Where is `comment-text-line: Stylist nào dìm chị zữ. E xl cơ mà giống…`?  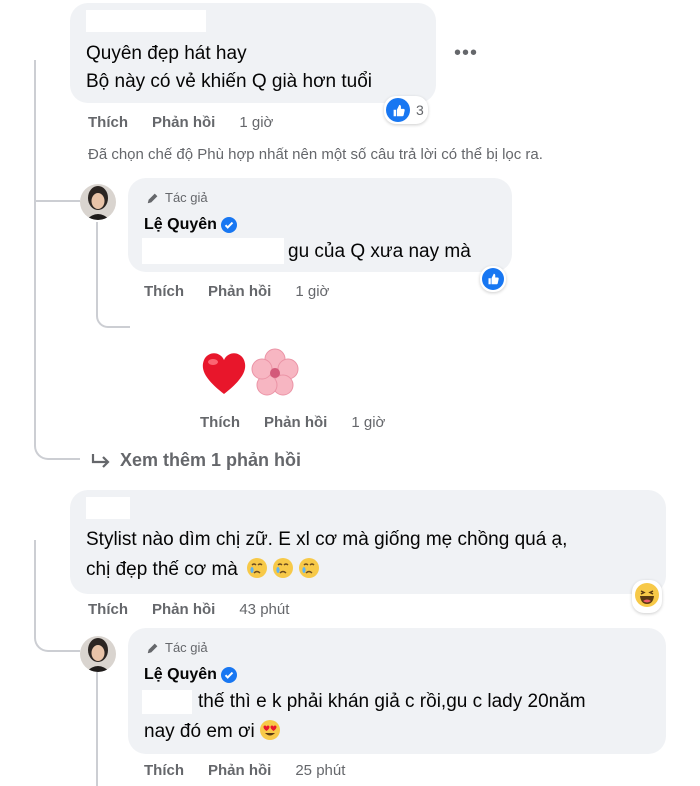 comment-text-line: Stylist nào dìm chị zữ. E xl cơ mà giống… is located at coordinates (327, 539).